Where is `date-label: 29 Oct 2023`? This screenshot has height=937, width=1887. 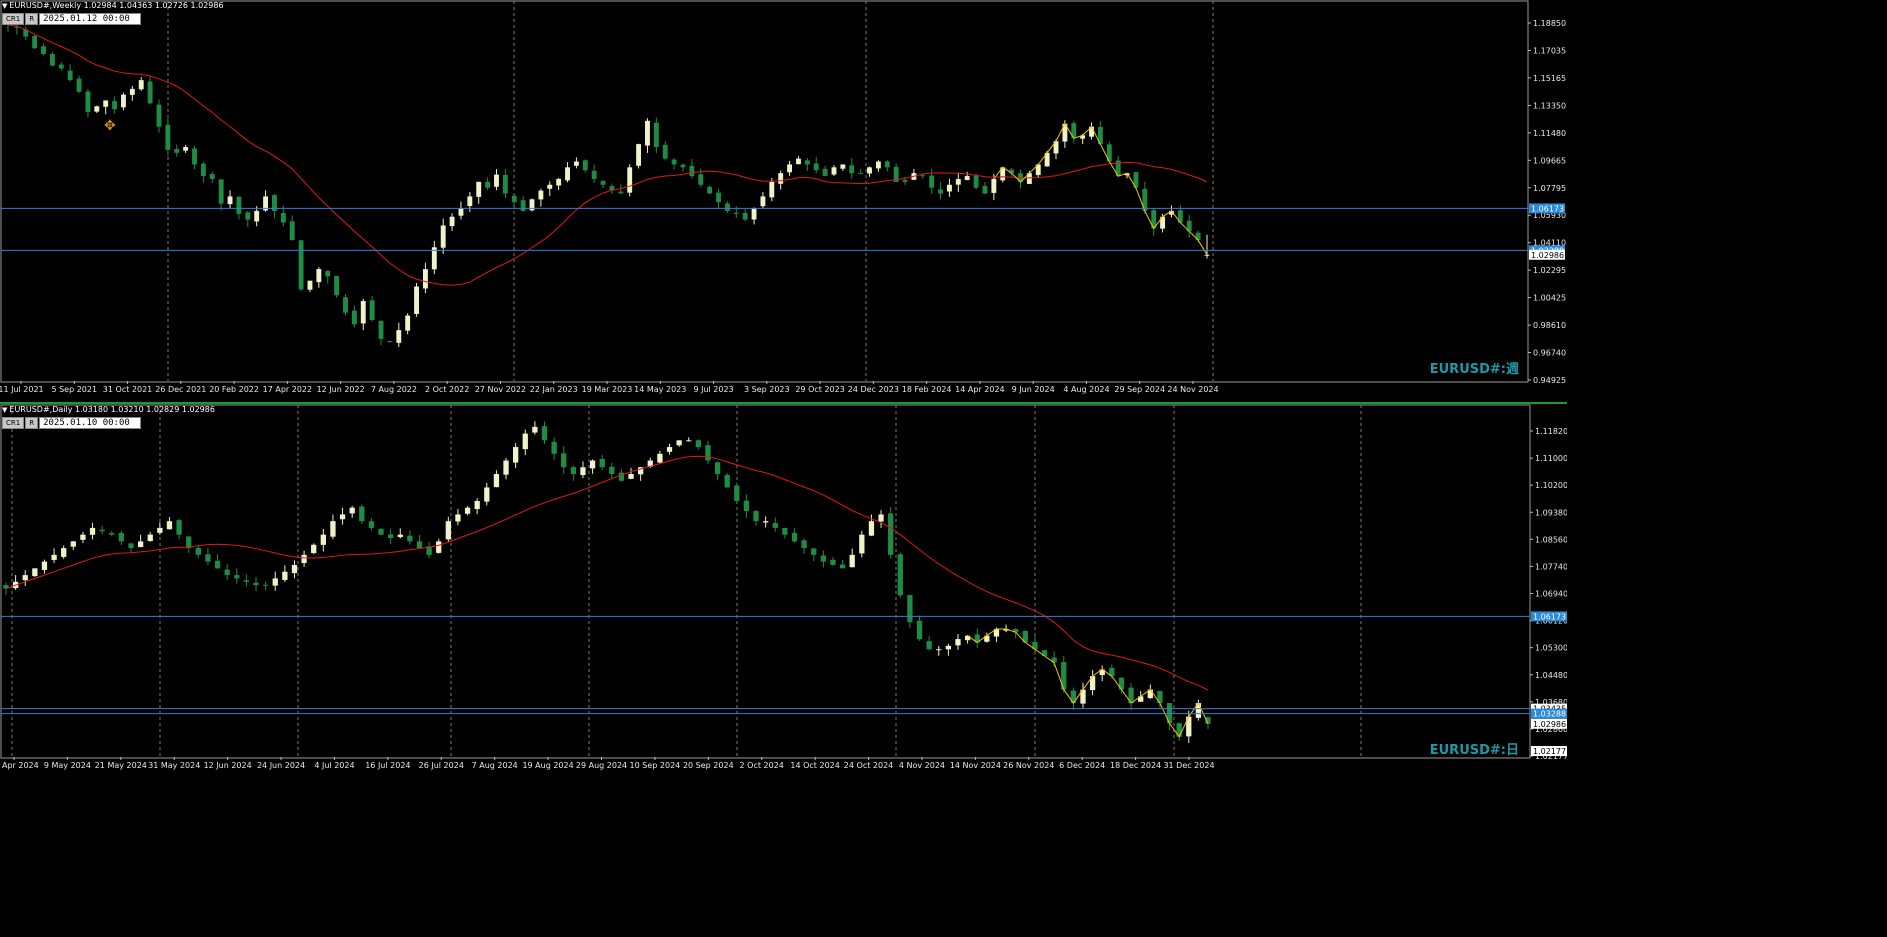
date-label: 29 Oct 2023 is located at coordinates (819, 389).